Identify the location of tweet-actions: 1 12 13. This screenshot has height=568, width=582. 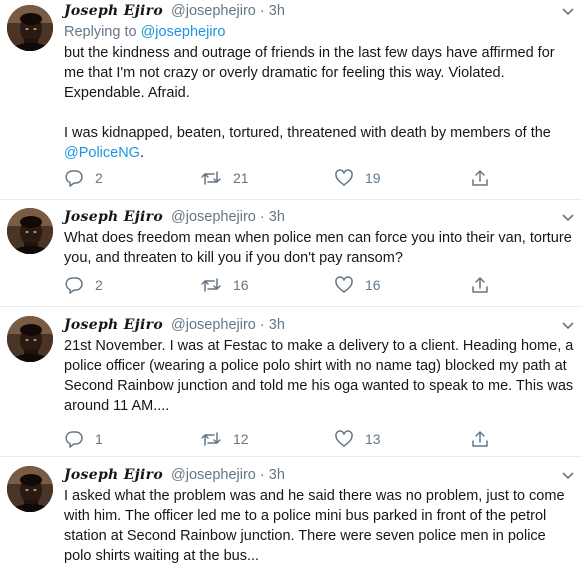
(284, 439).